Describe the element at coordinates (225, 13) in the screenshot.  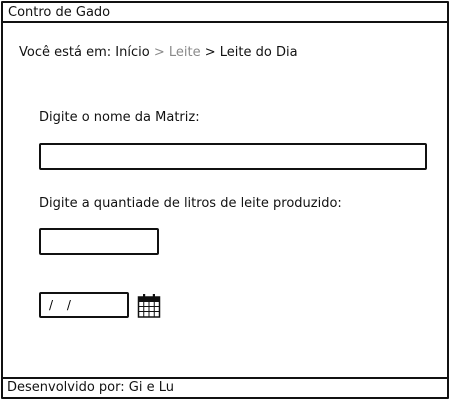
I see `window-title: Contro de Gado` at that location.